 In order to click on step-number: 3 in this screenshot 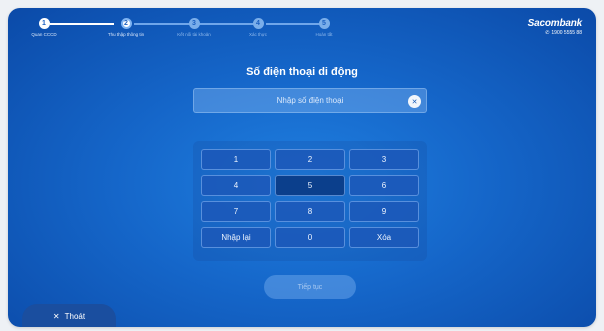, I will do `click(194, 23)`.